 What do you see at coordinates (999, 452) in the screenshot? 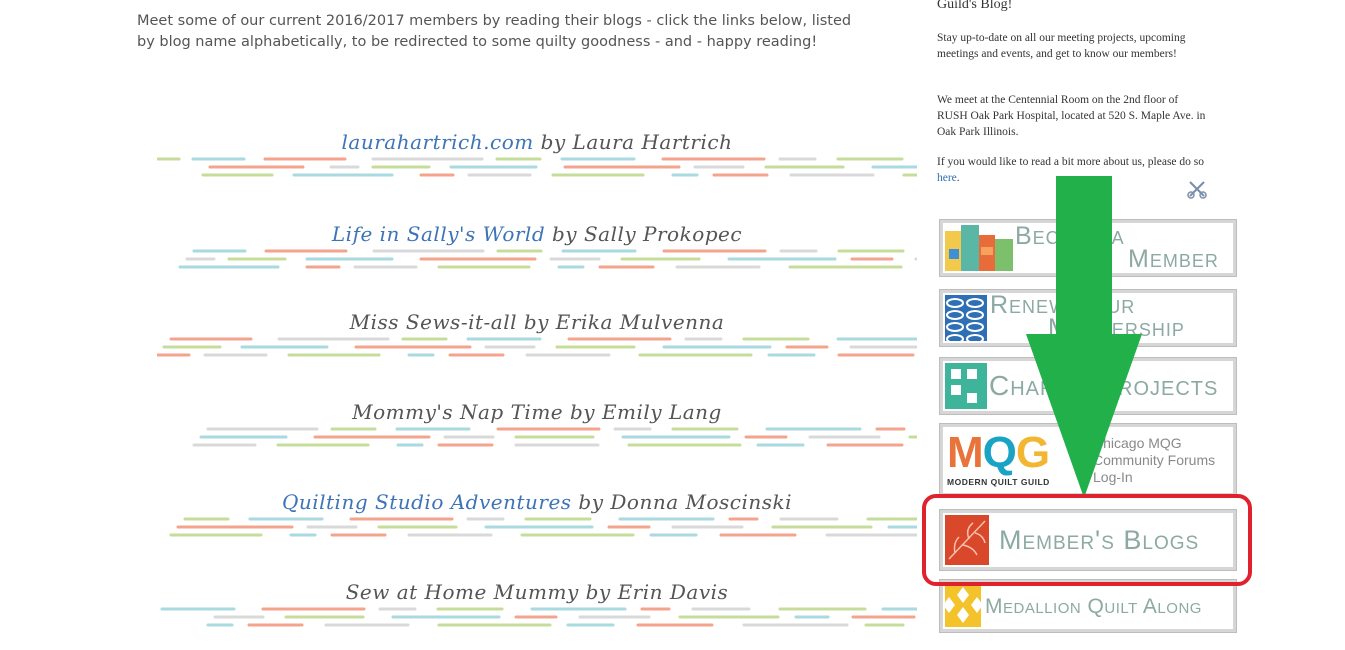
I see `mqg-letter: Q` at bounding box center [999, 452].